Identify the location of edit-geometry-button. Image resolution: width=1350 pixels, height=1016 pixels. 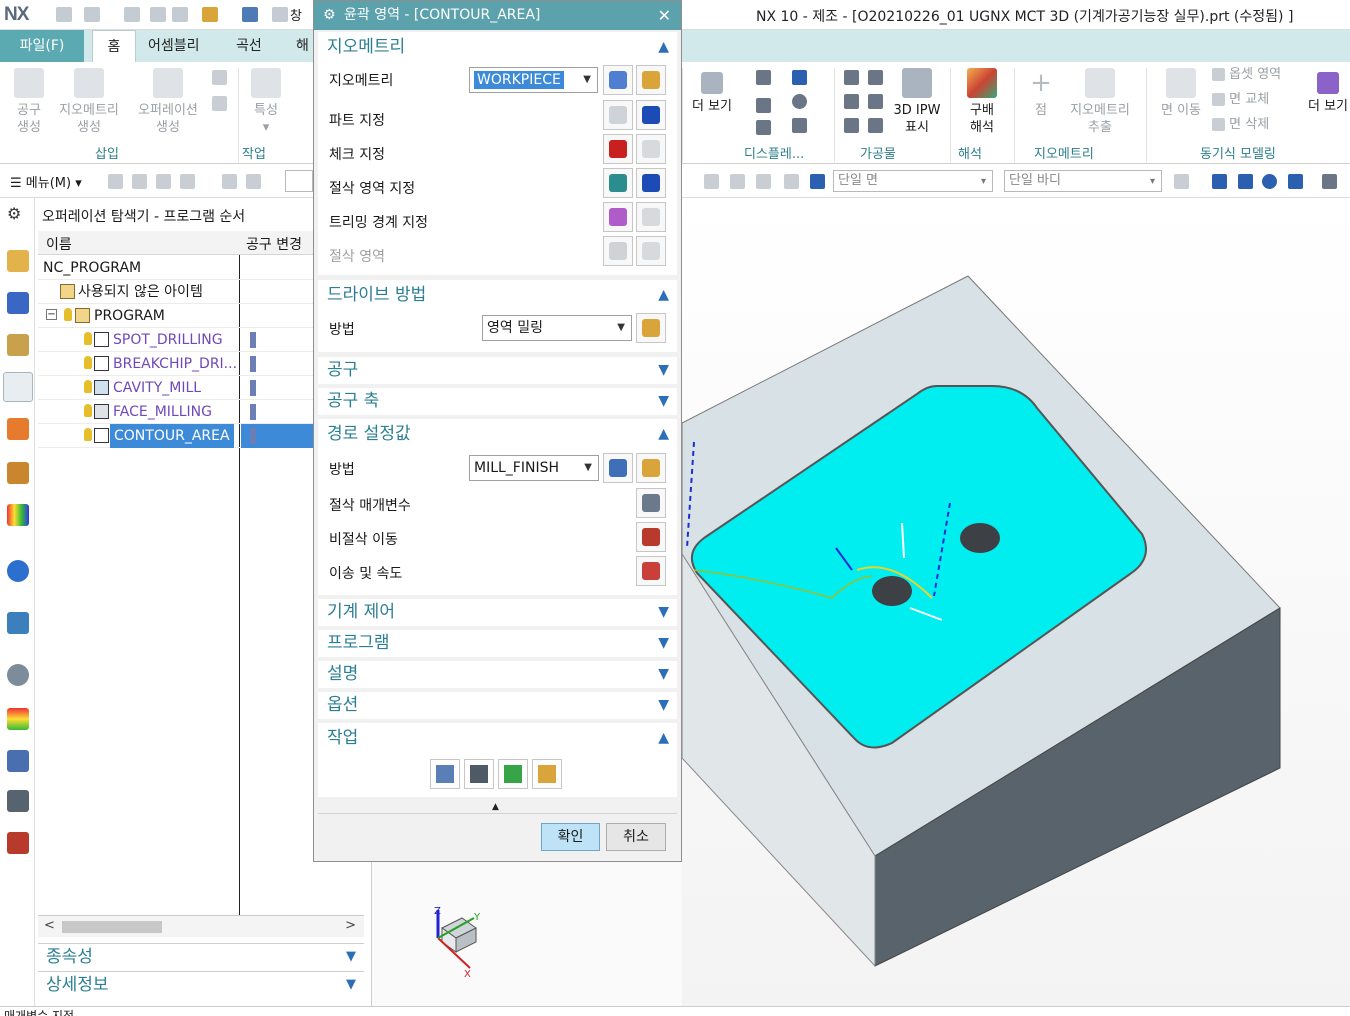
(651, 80).